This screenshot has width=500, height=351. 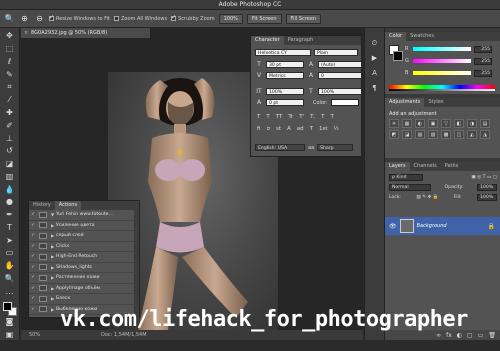 What do you see at coordinates (332, 117) in the screenshot?
I see `strikethrough-button: T` at bounding box center [332, 117].